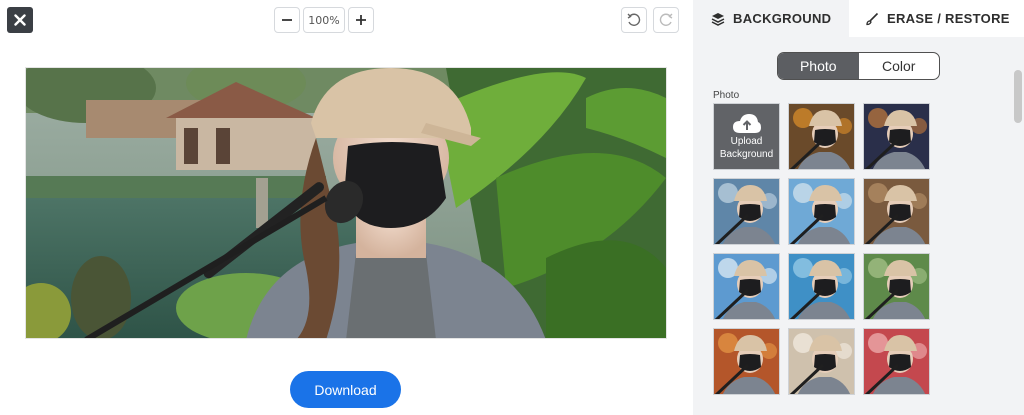 The width and height of the screenshot is (1024, 415). I want to click on redo-button, so click(666, 20).